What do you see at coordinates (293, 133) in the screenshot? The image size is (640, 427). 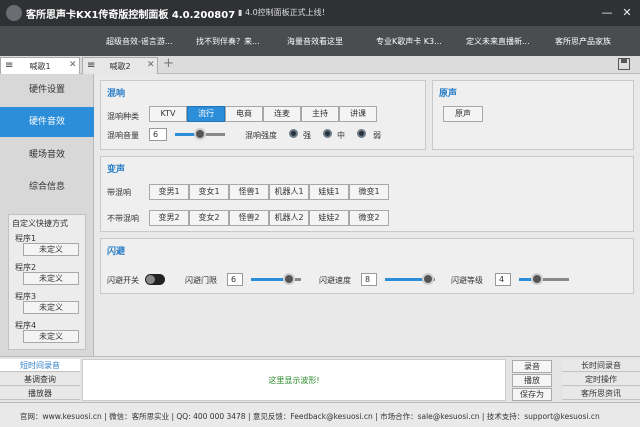 I see `strength-strong-radio` at bounding box center [293, 133].